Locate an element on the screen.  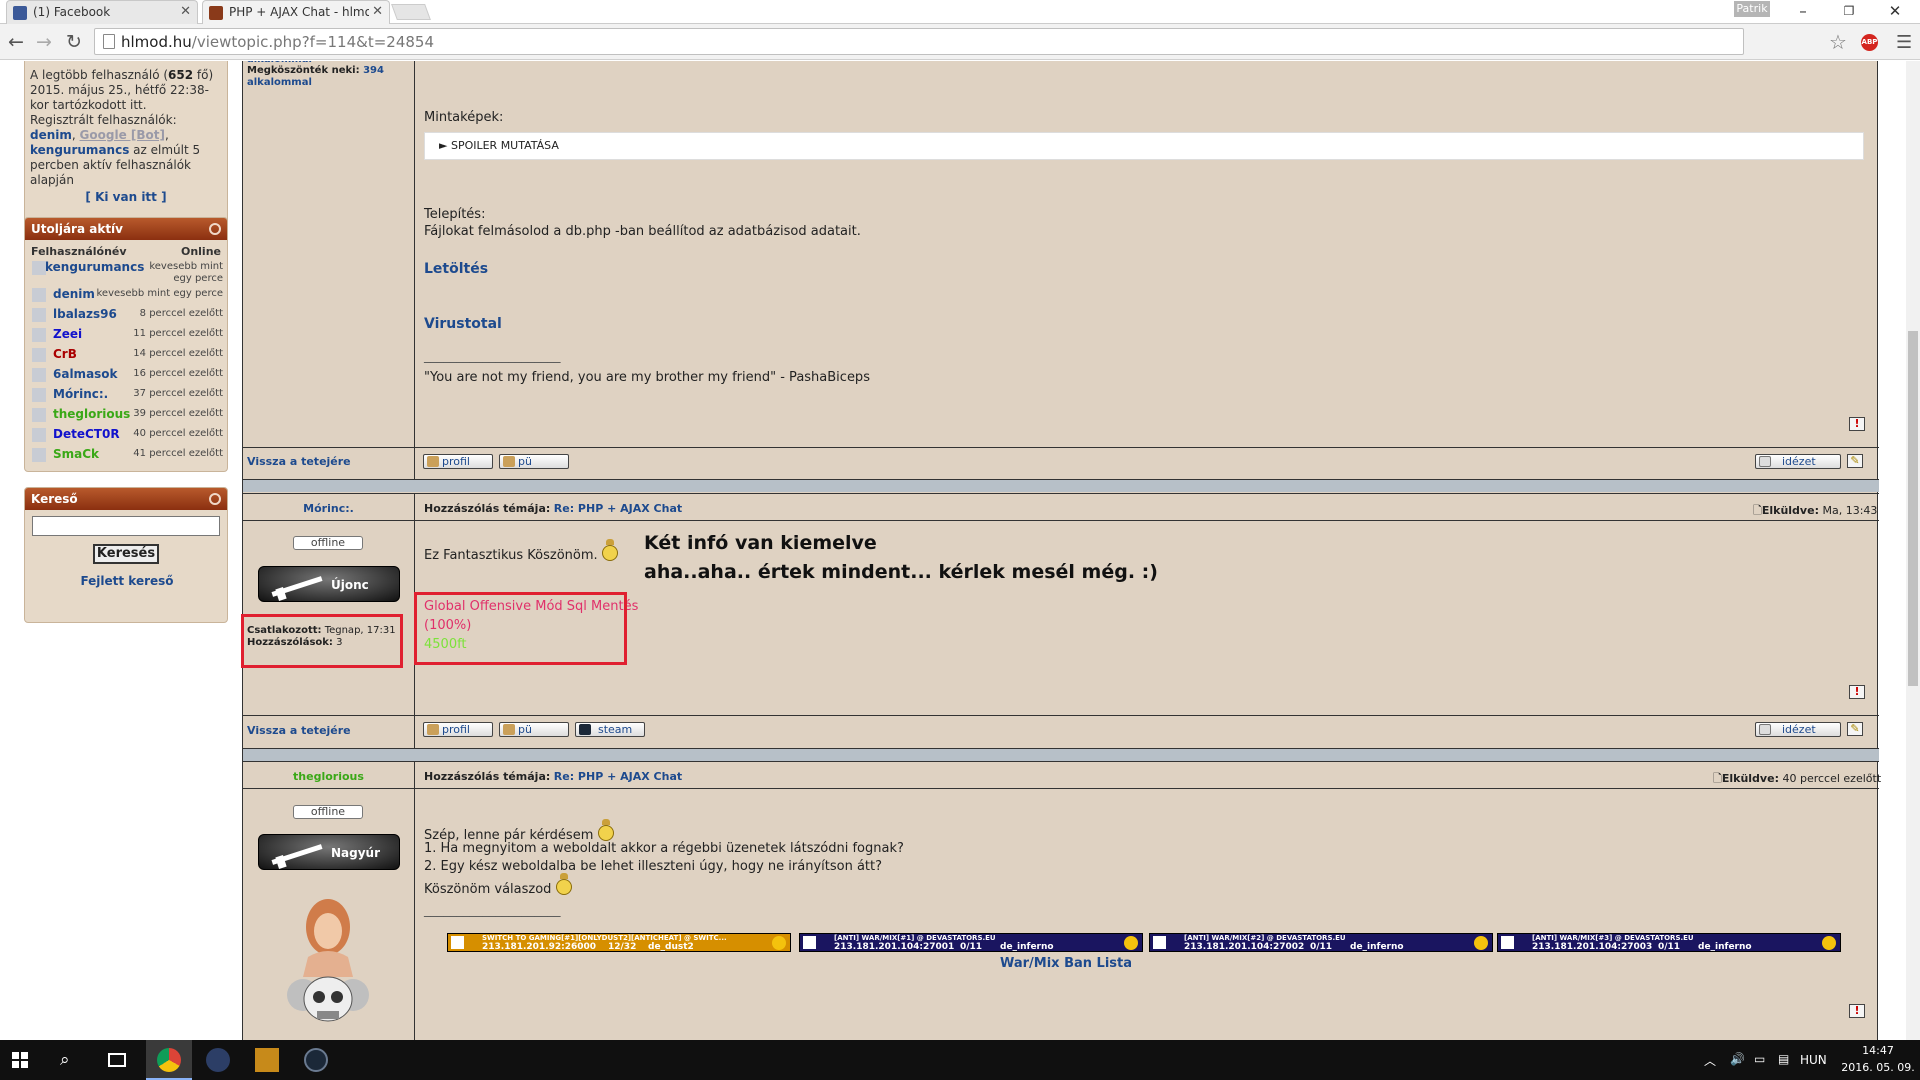
virustotal-link: Virustotal is located at coordinates (463, 324).